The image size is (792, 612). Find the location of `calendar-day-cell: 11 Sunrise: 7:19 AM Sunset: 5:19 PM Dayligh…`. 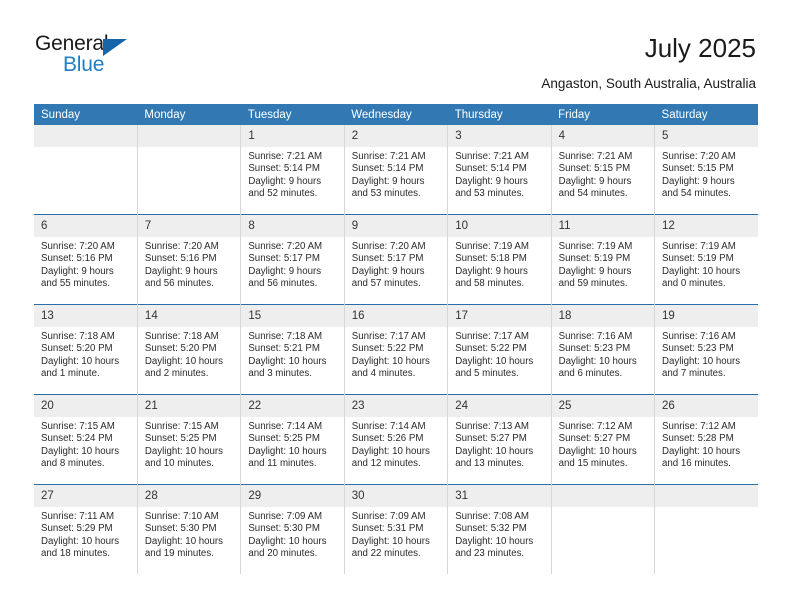

calendar-day-cell: 11 Sunrise: 7:19 AM Sunset: 5:19 PM Dayligh… is located at coordinates (603, 259).